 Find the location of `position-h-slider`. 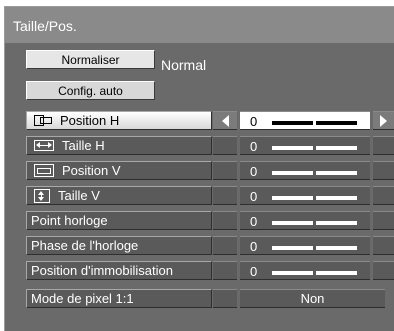

position-h-slider is located at coordinates (314, 122).